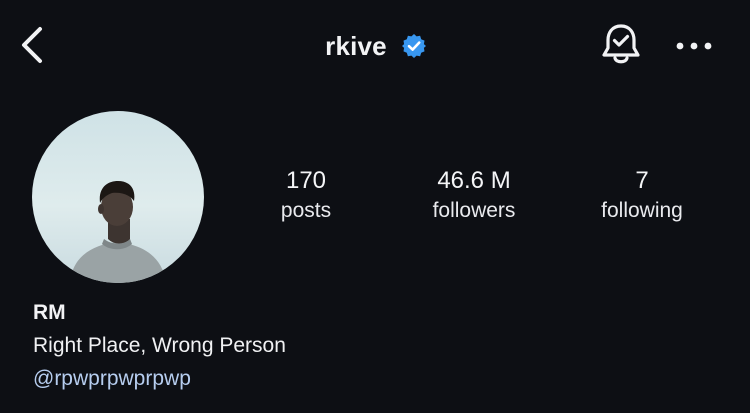  I want to click on profile-header-title: rkive, so click(376, 46).